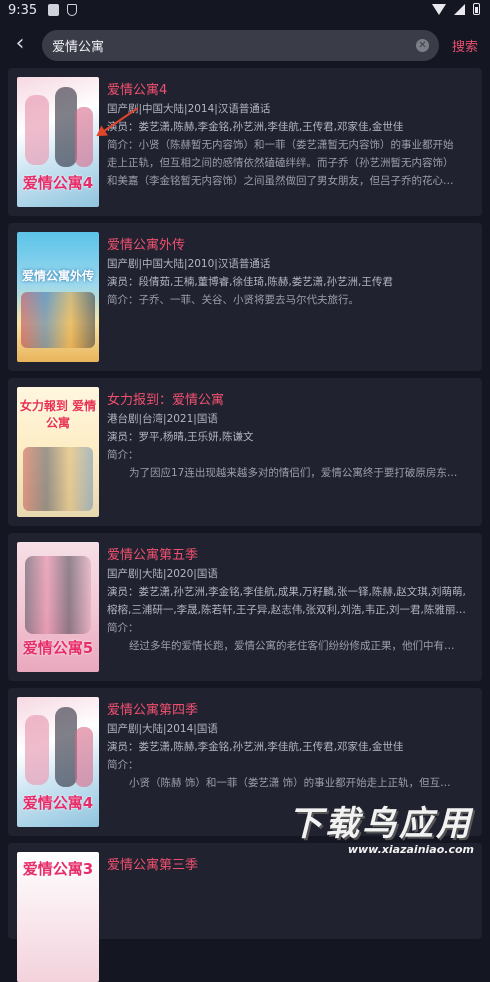  I want to click on result-meta: 国产剧|大陆|2020|国语, so click(162, 574).